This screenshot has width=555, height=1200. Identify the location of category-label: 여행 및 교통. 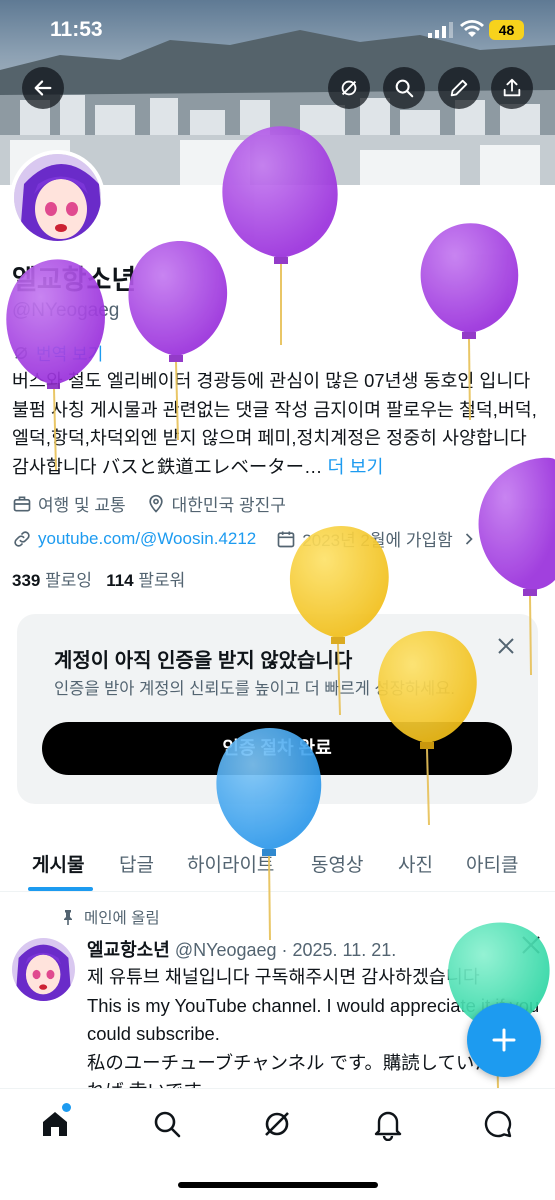
(82, 505).